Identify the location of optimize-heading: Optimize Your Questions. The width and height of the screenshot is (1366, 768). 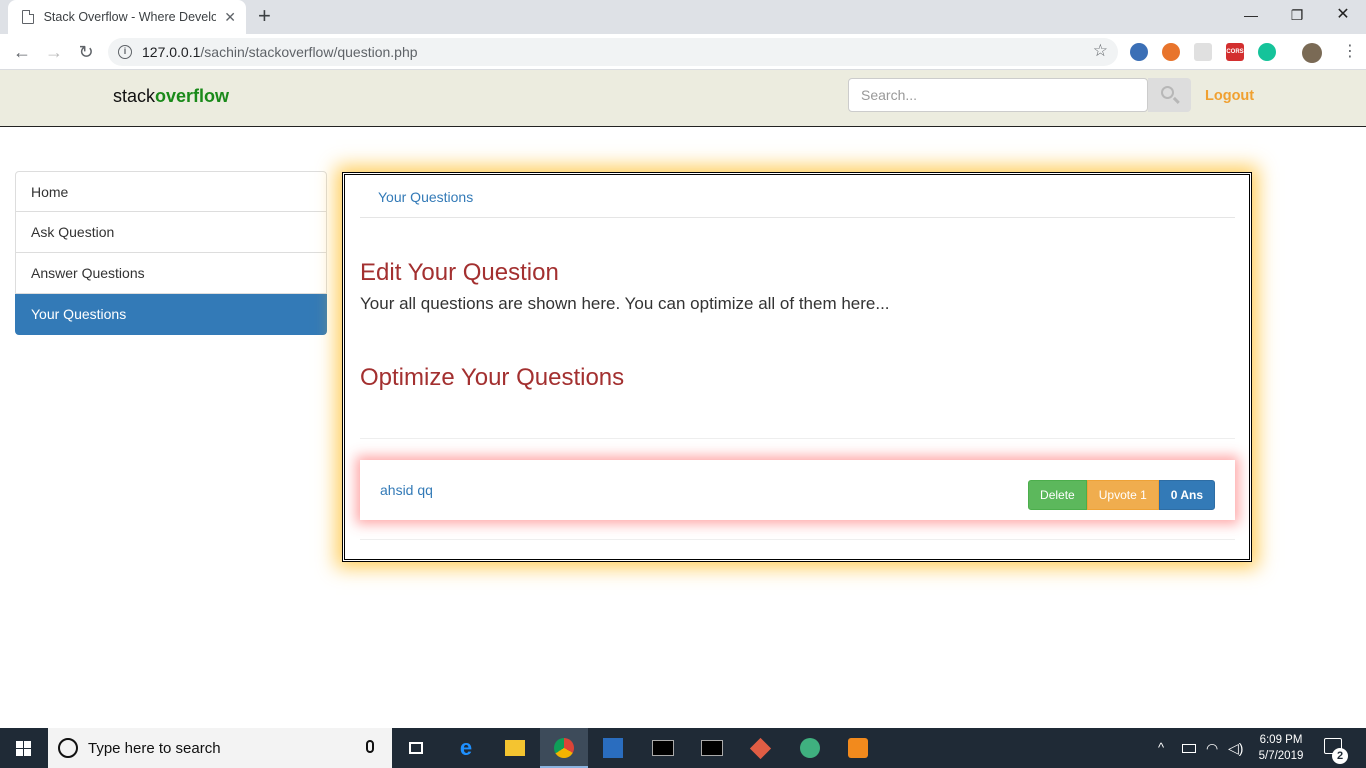
(492, 377).